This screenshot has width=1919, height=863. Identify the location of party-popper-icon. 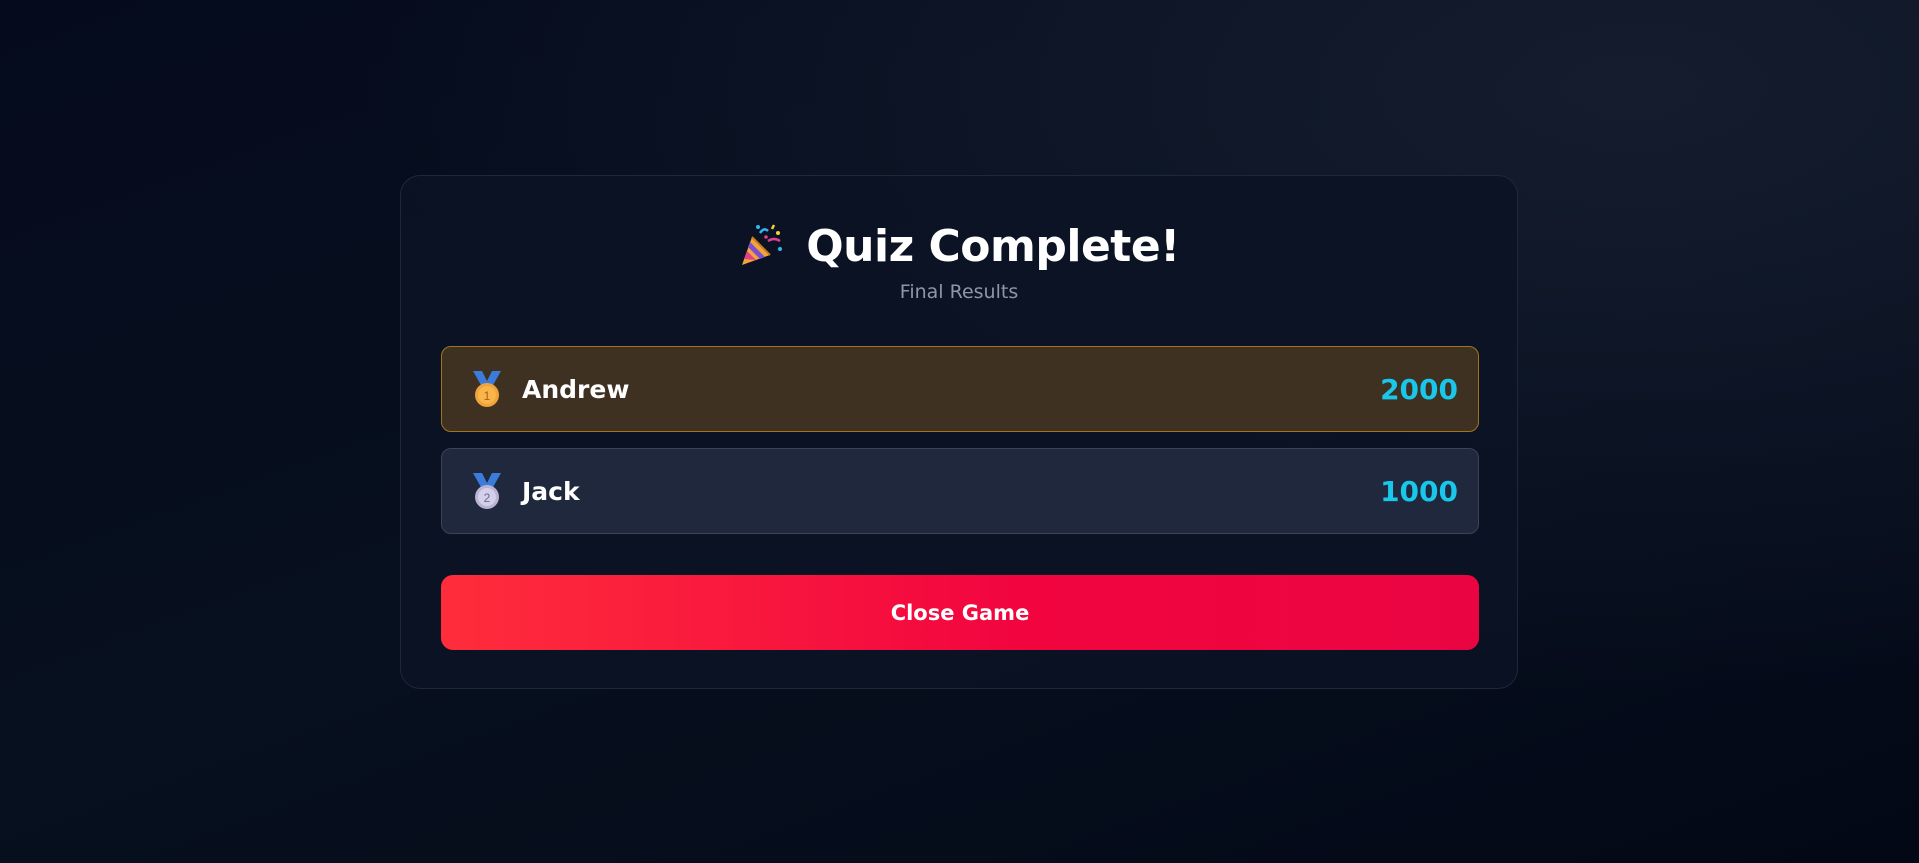
(762, 244).